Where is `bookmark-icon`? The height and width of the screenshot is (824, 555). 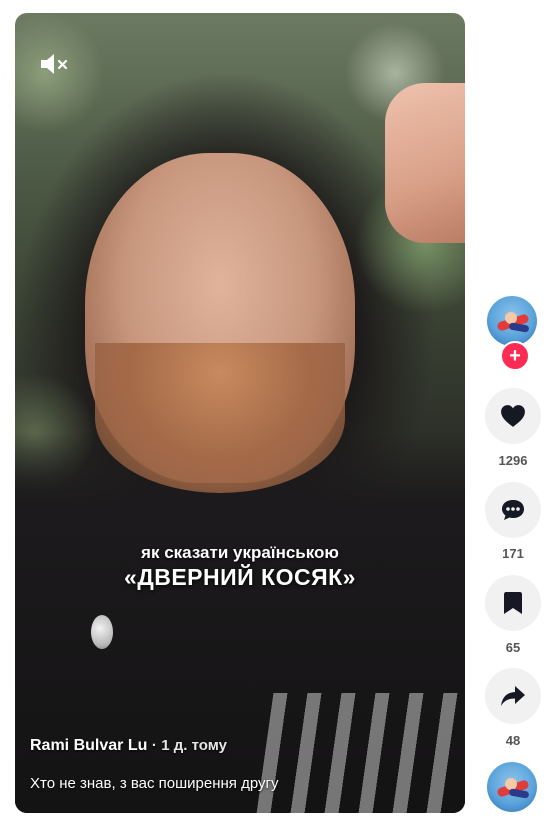 bookmark-icon is located at coordinates (513, 603).